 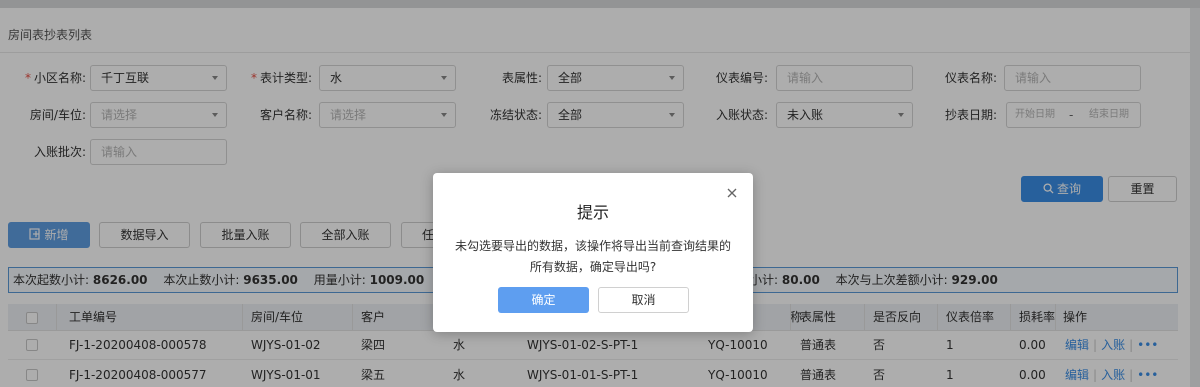 I want to click on dialog-message: 未勾选要导出的数据，该操作将导出当前查询结果的所有数据，确定导出吗?, so click(x=593, y=256).